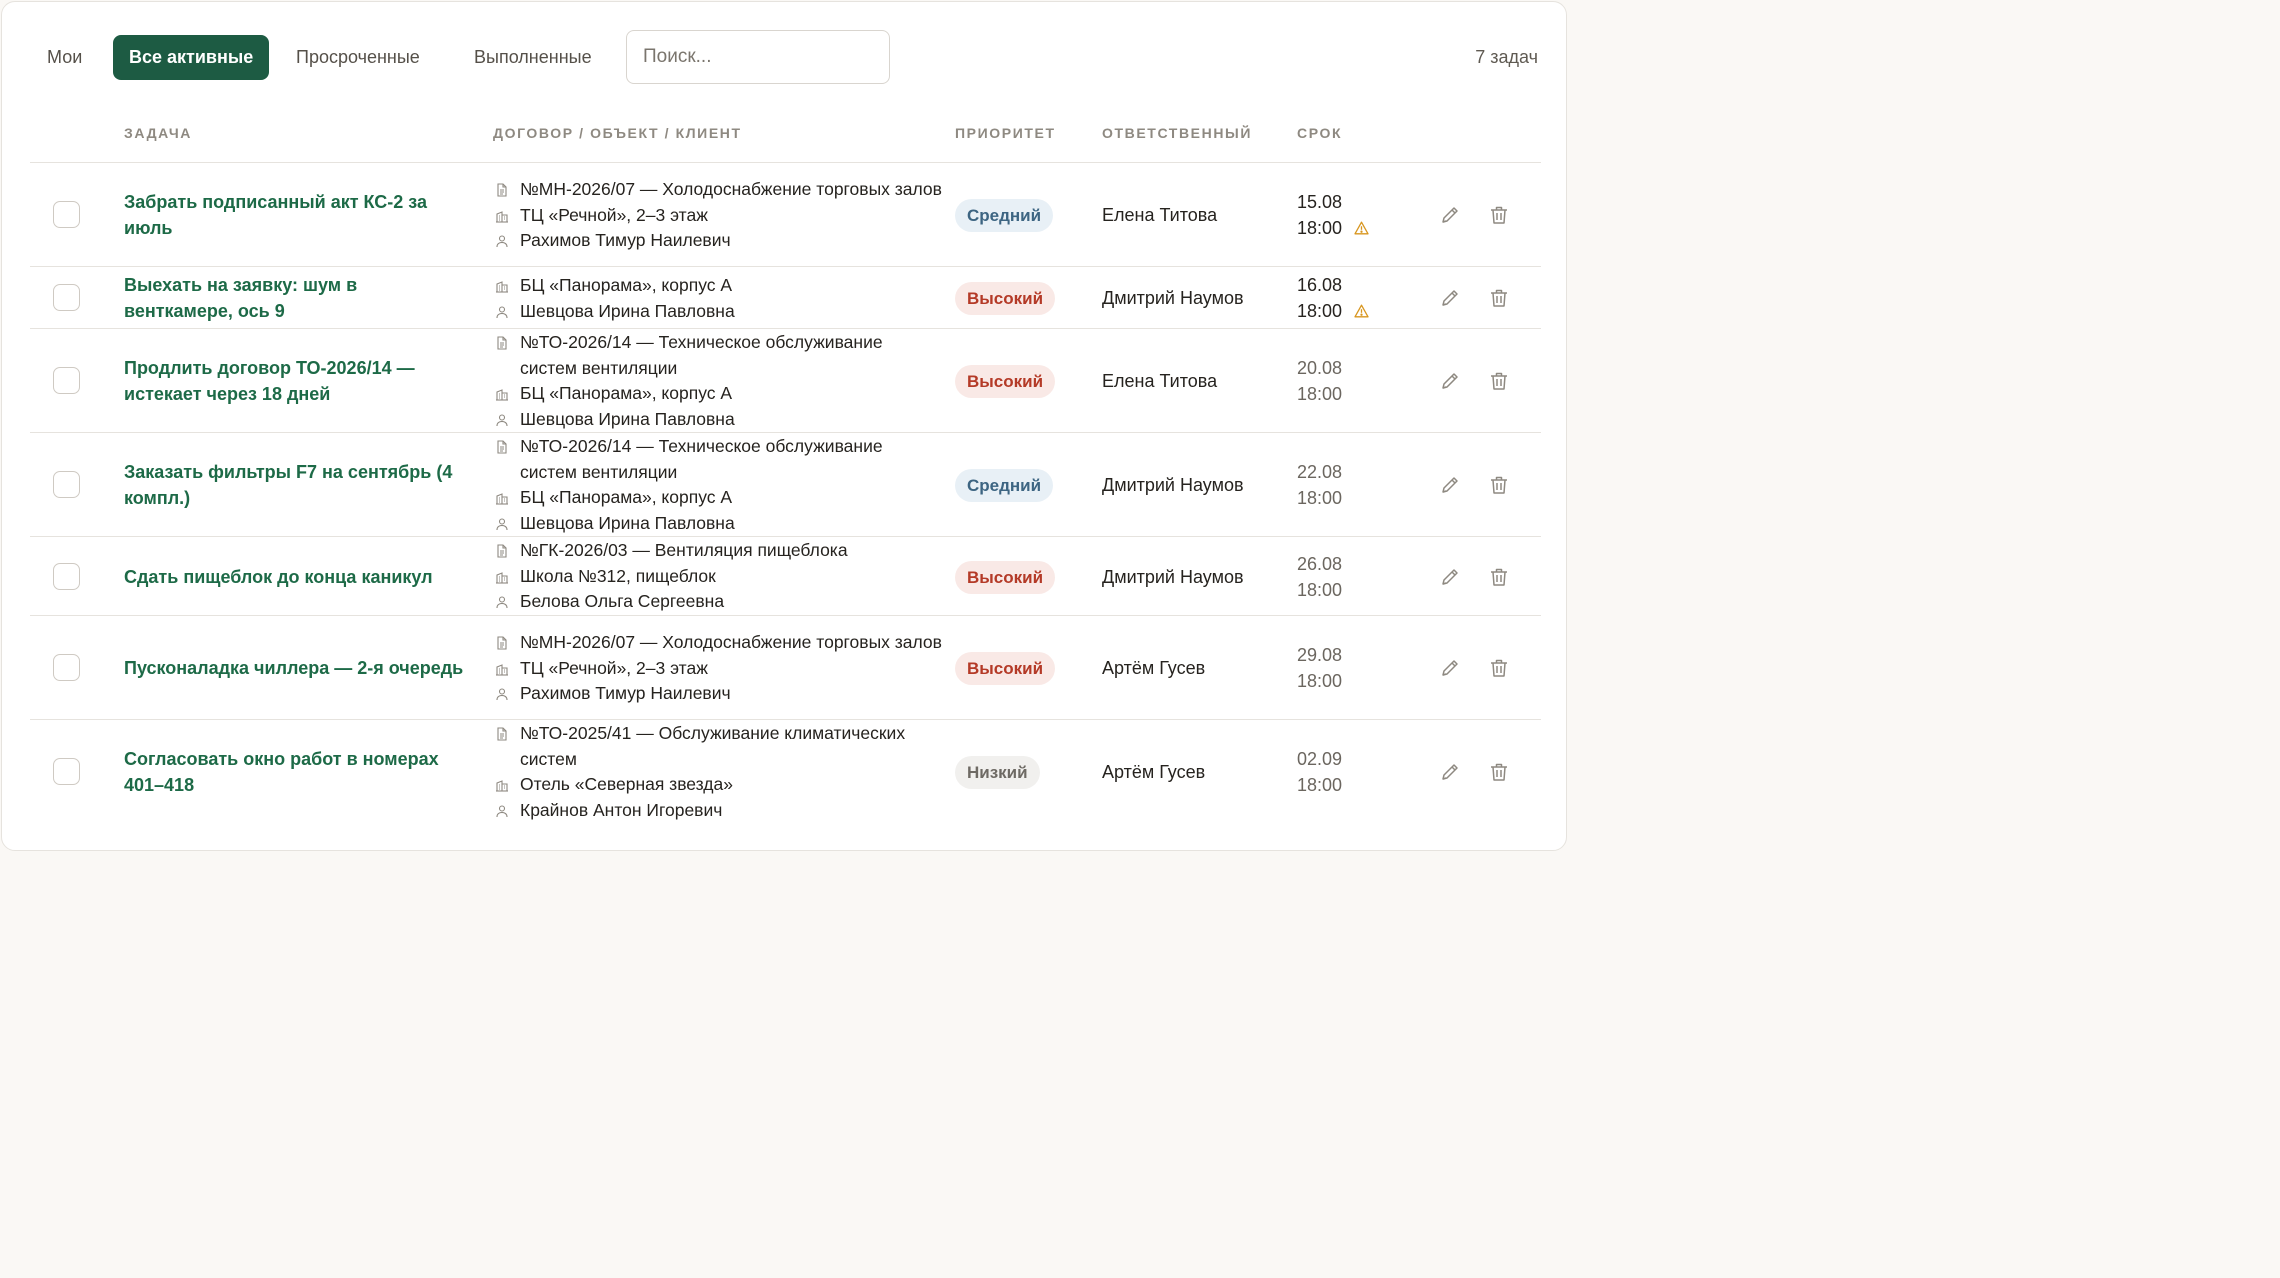  What do you see at coordinates (294, 215) in the screenshot?
I see `task-title: Забрать подписанный акт КС-2 за июль` at bounding box center [294, 215].